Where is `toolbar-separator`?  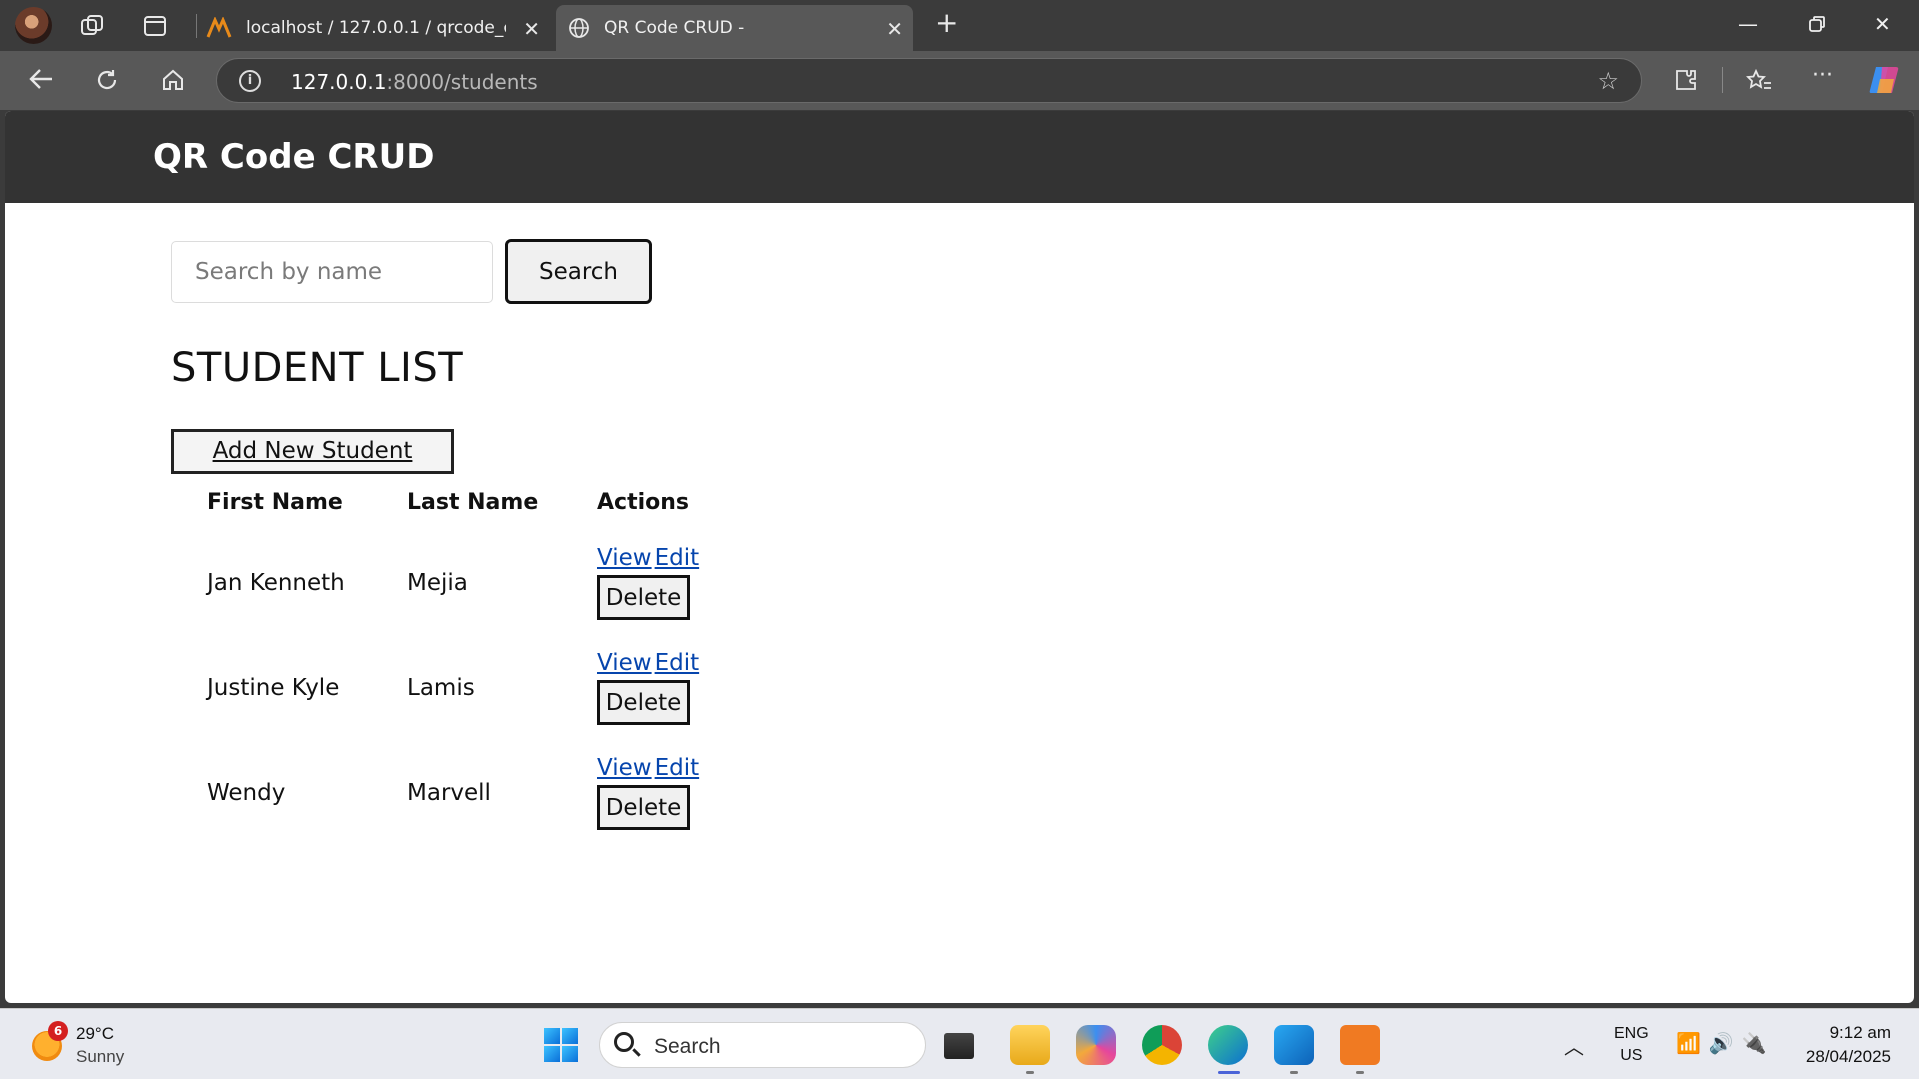 toolbar-separator is located at coordinates (1722, 80).